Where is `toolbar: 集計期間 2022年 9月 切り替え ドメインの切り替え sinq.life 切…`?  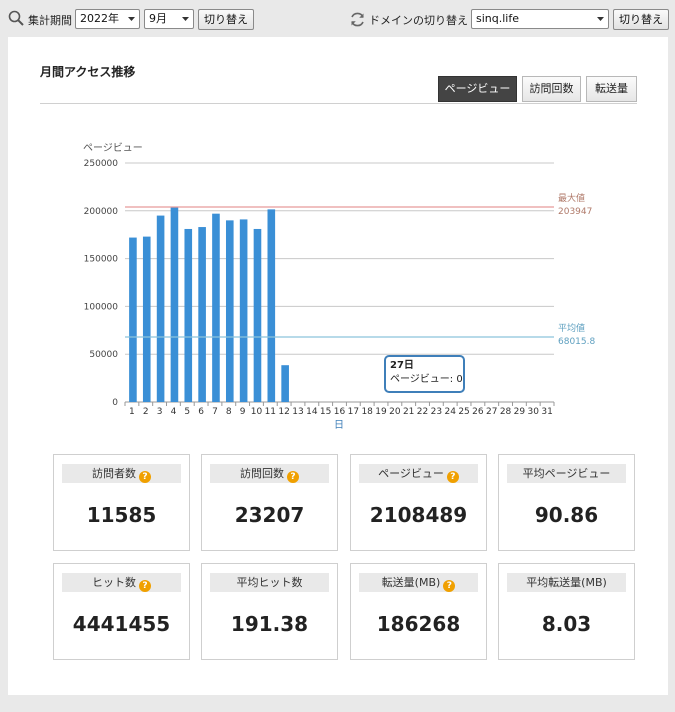 toolbar: 集計期間 2022年 9月 切り替え ドメインの切り替え sinq.life 切… is located at coordinates (337, 18).